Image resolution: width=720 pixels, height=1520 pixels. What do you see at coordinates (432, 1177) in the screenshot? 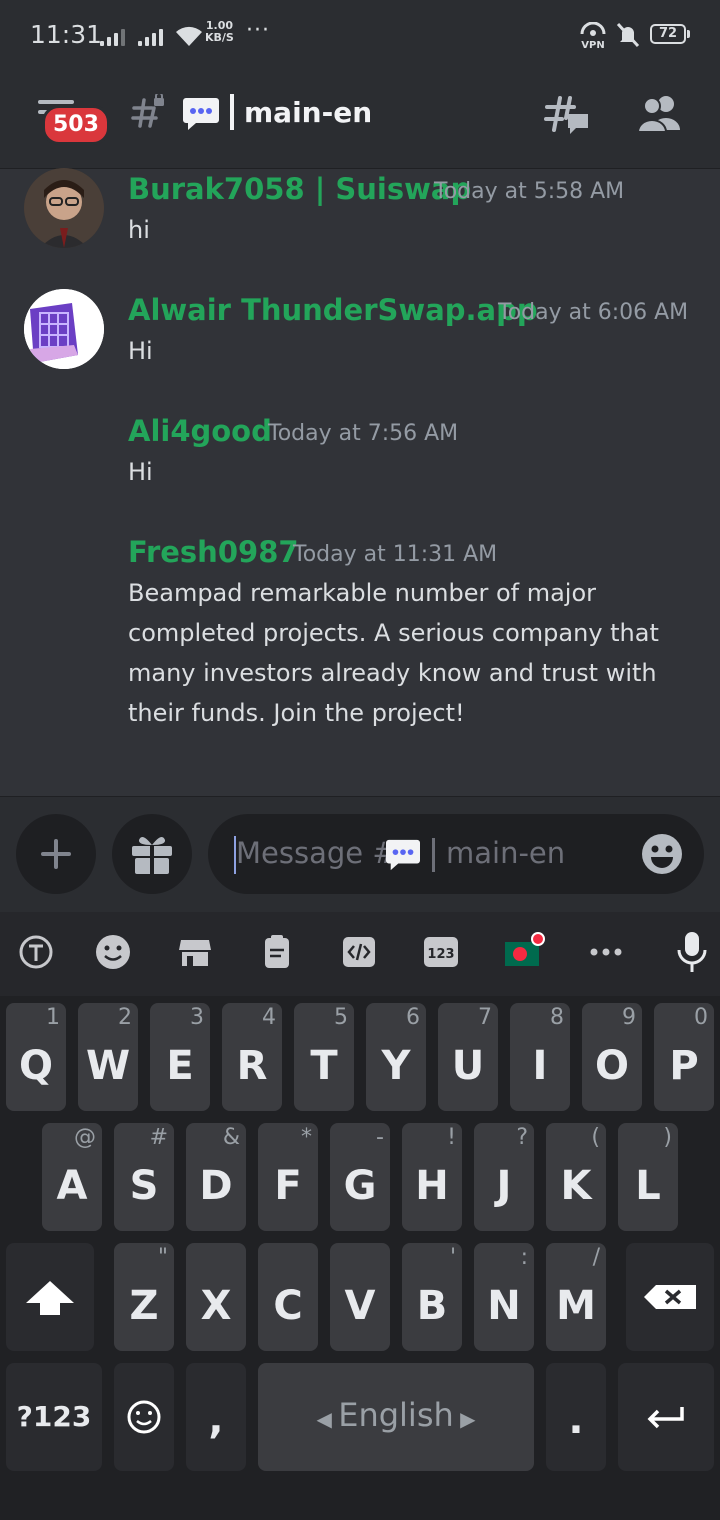
I see `key-h: ! H` at bounding box center [432, 1177].